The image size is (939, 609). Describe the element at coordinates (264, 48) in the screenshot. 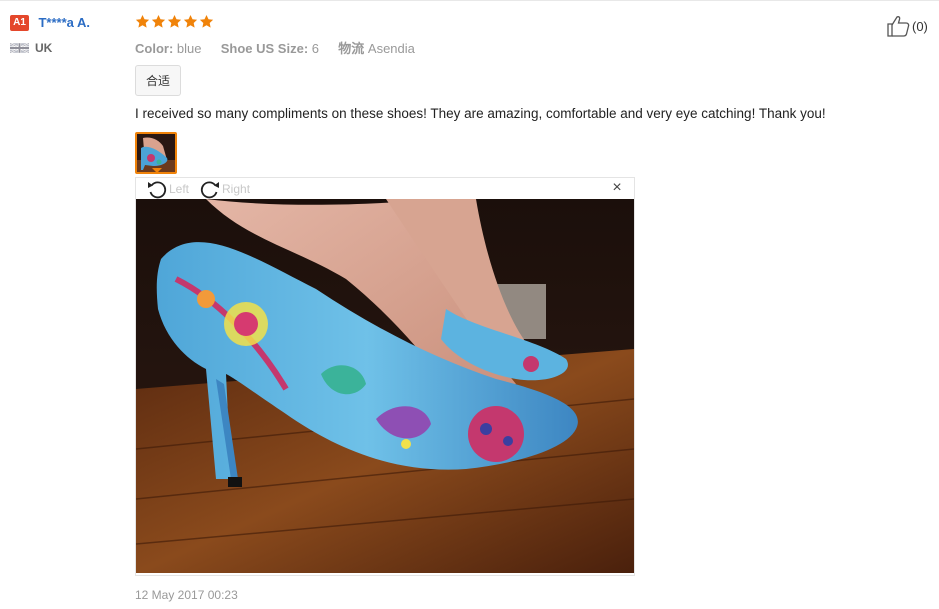

I see `size-label: Shoe US Size:` at that location.